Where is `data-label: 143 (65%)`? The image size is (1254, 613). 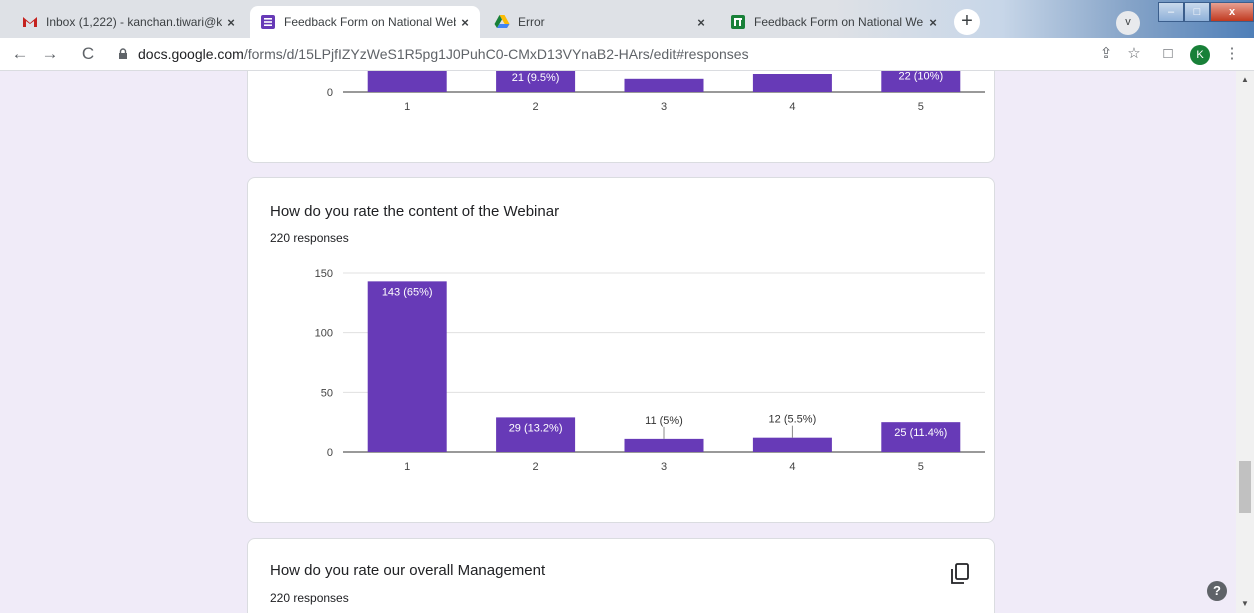
data-label: 143 (65%) is located at coordinates (407, 292).